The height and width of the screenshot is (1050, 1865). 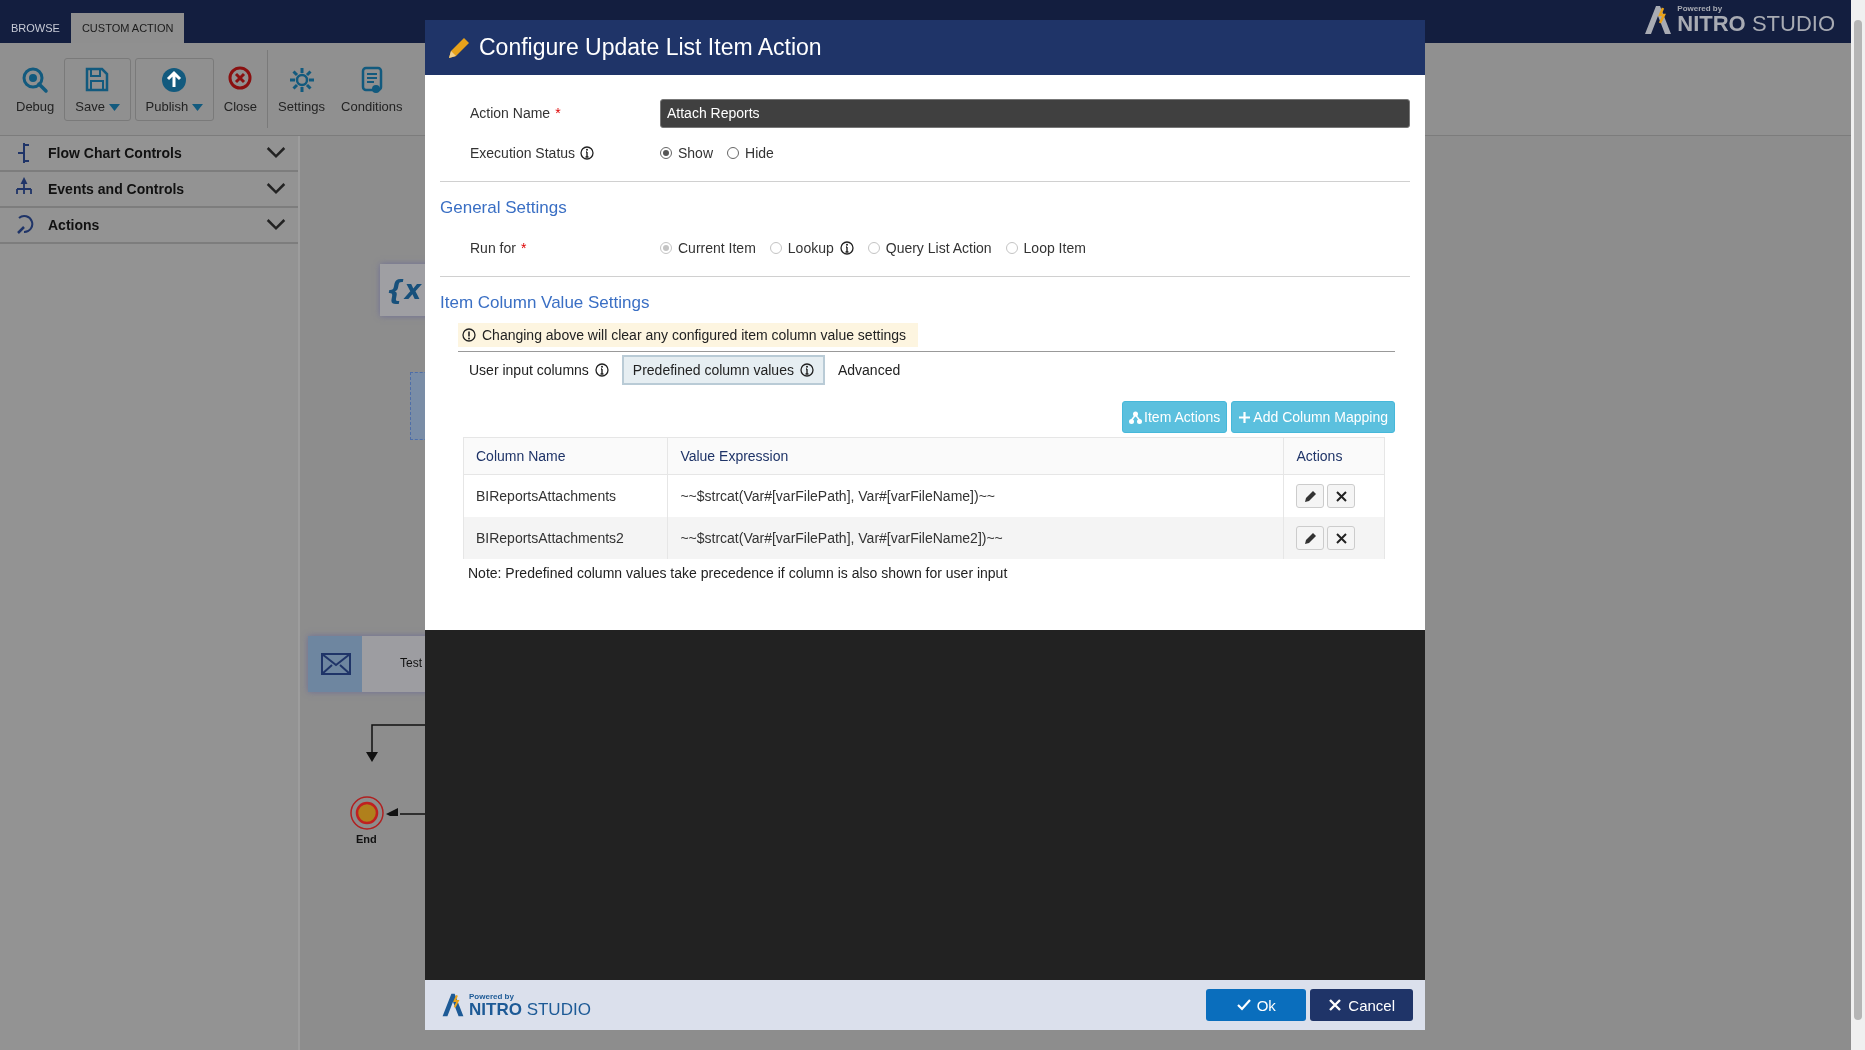 I want to click on tab: Predefined column values, so click(x=723, y=370).